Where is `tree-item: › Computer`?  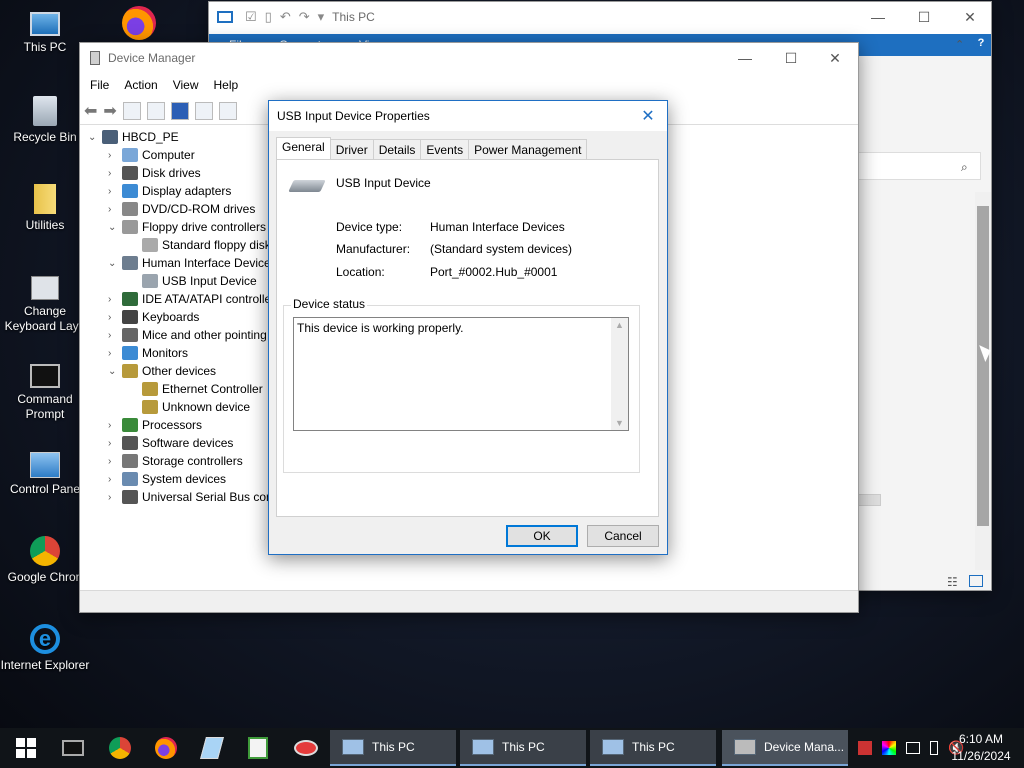 tree-item: › Computer is located at coordinates (151, 155).